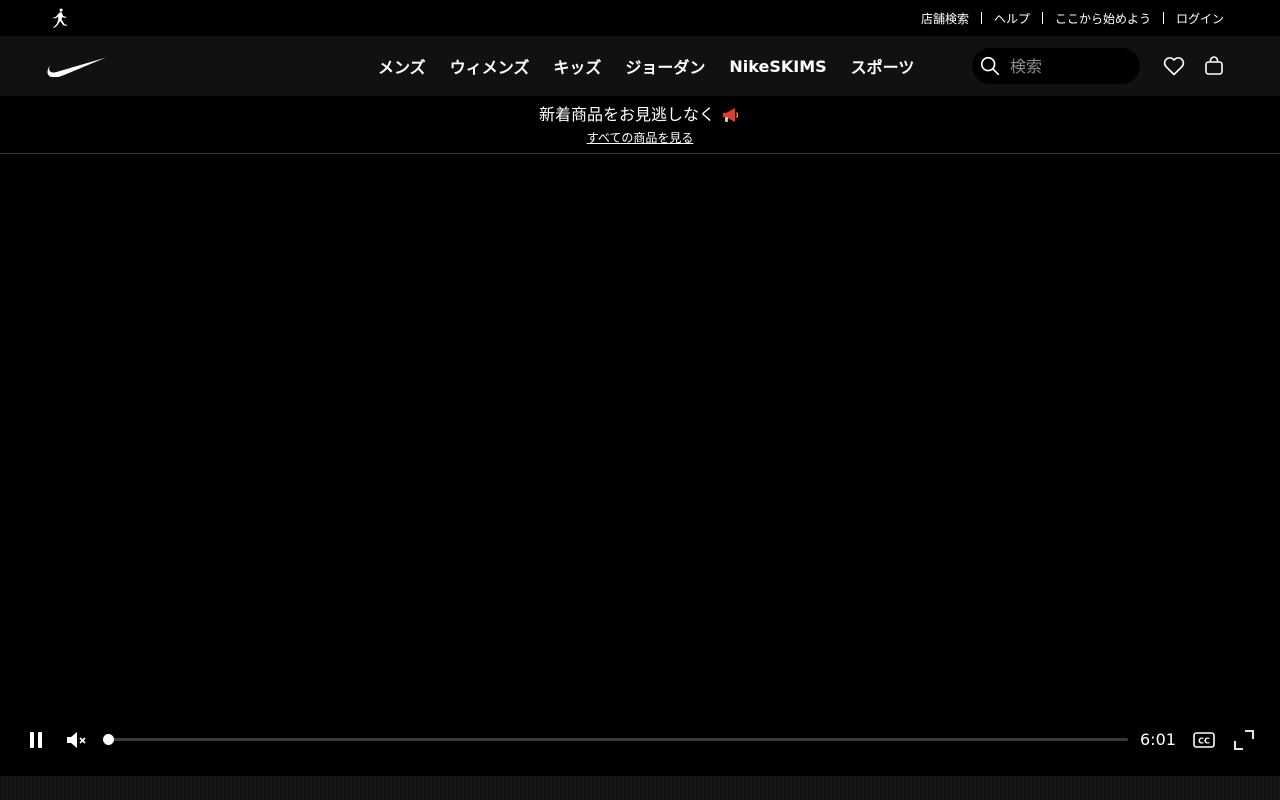 This screenshot has height=800, width=1280. Describe the element at coordinates (618, 739) in the screenshot. I see `video-progress-bar` at that location.